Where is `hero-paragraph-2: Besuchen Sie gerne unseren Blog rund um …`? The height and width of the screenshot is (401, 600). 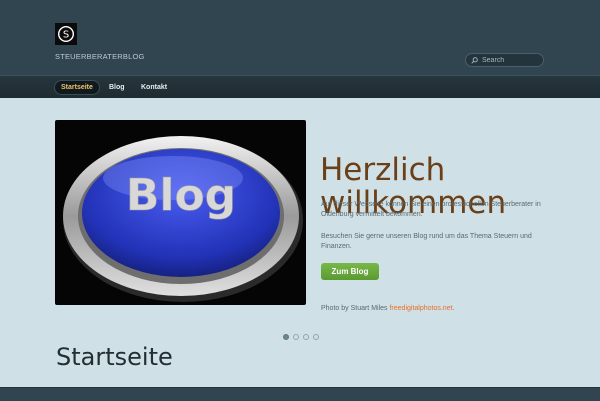 hero-paragraph-2: Besuchen Sie gerne unseren Blog rund um … is located at coordinates (426, 241).